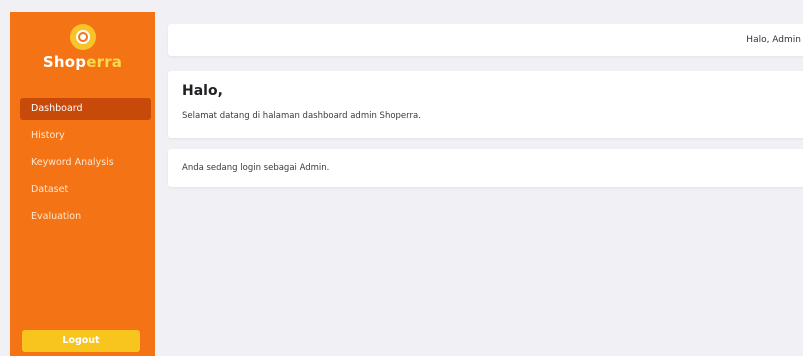 The height and width of the screenshot is (356, 803). What do you see at coordinates (85, 109) in the screenshot?
I see `sidebar-item-dashboard: Dashboard` at bounding box center [85, 109].